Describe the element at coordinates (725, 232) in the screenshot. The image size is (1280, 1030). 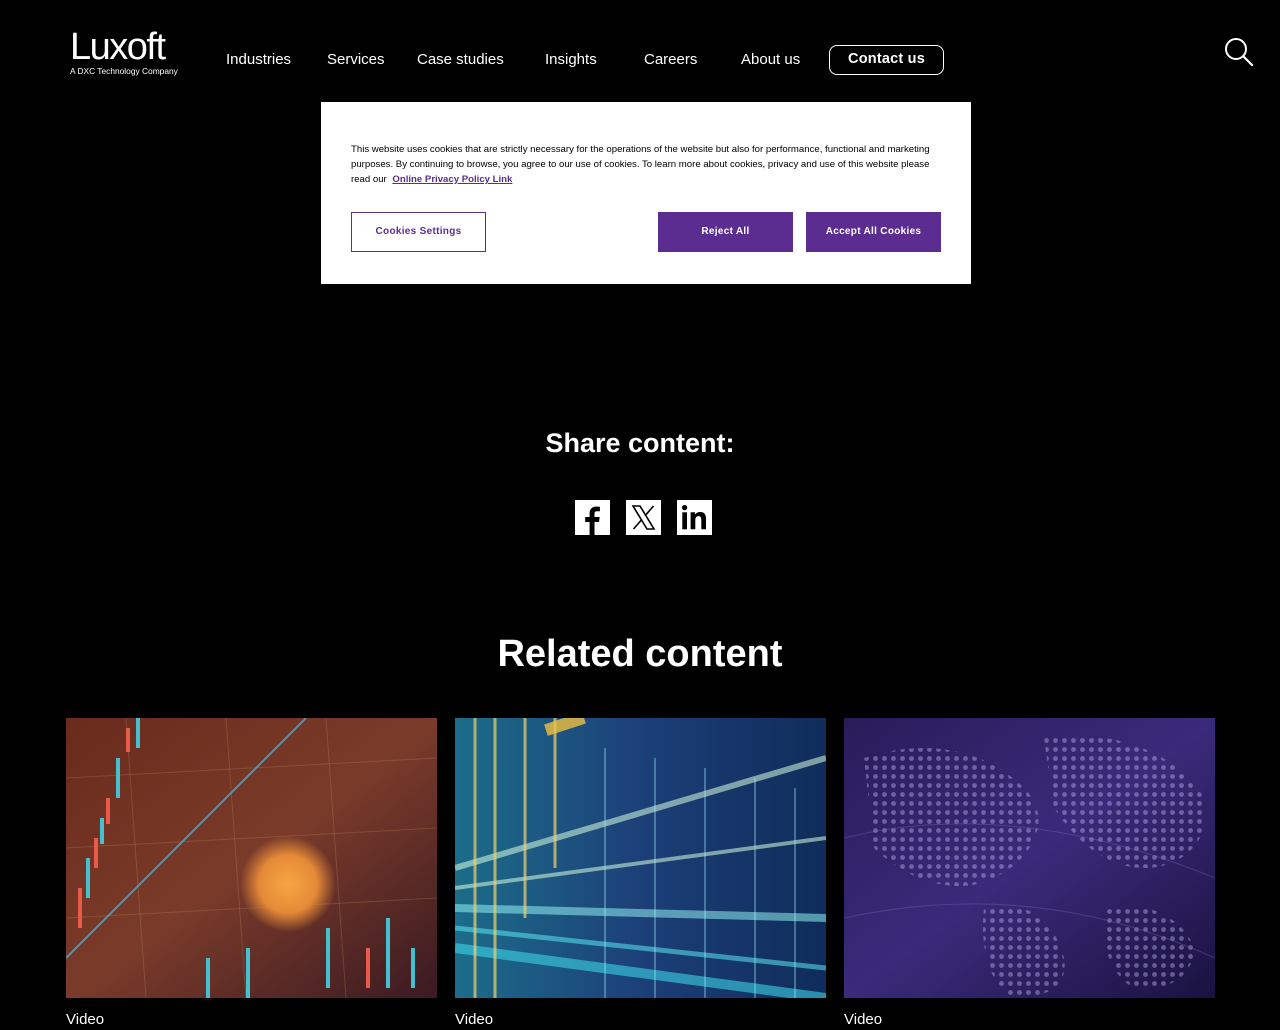
I see `reject-all-button: Reject All` at that location.